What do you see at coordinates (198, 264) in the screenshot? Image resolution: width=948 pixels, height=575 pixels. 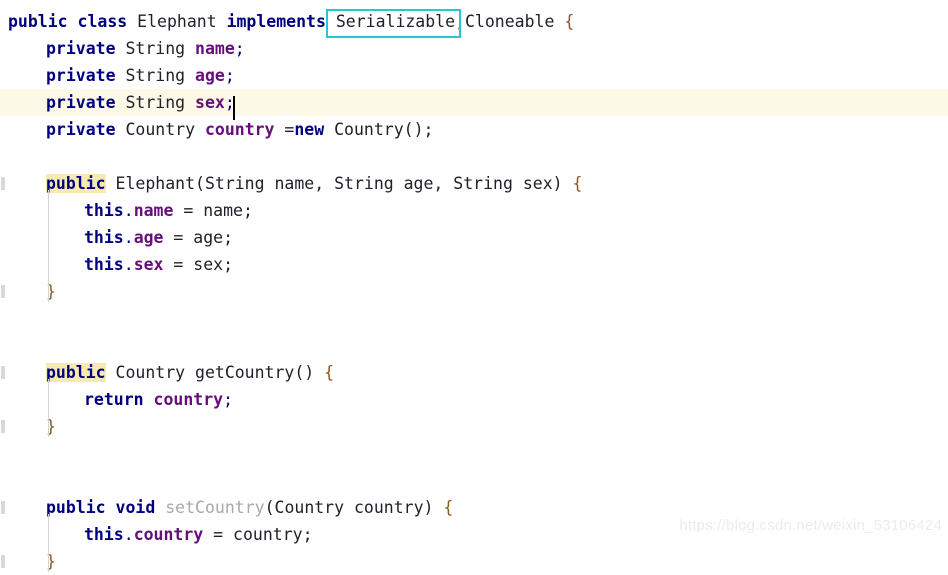 I see `code-token: = sex;` at bounding box center [198, 264].